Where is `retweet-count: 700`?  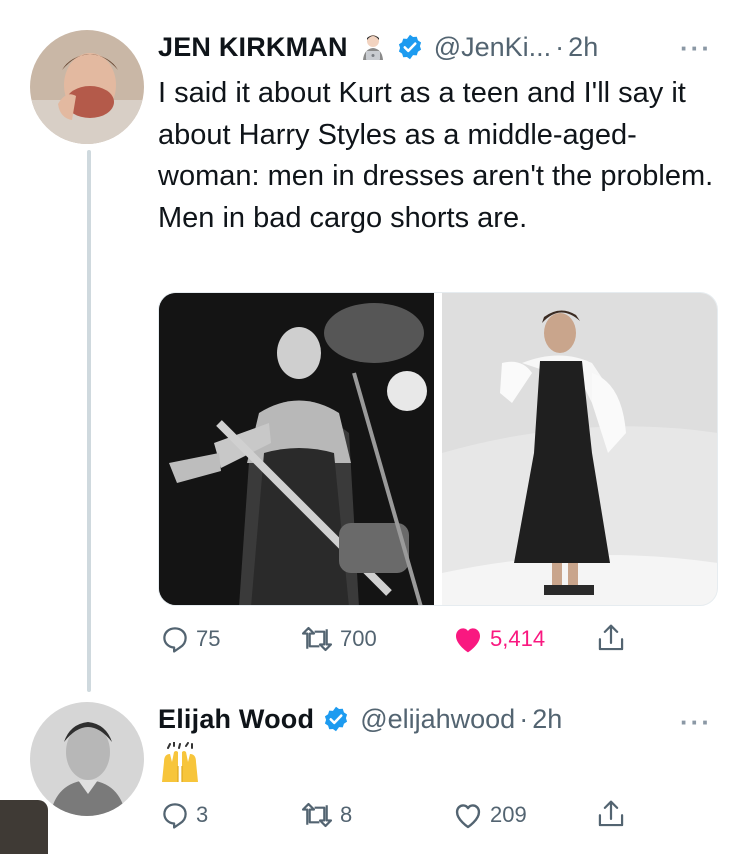 retweet-count: 700 is located at coordinates (358, 638).